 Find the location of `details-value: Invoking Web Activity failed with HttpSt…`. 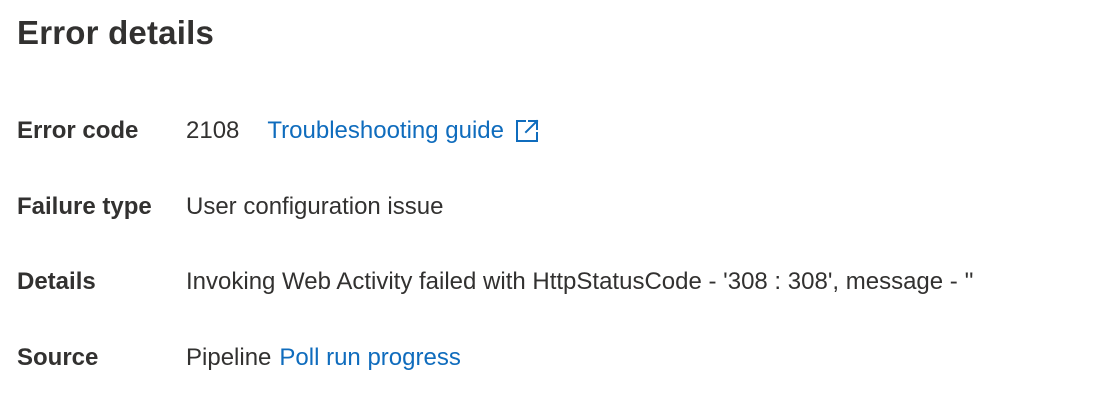

details-value: Invoking Web Activity failed with HttpSt… is located at coordinates (580, 281).